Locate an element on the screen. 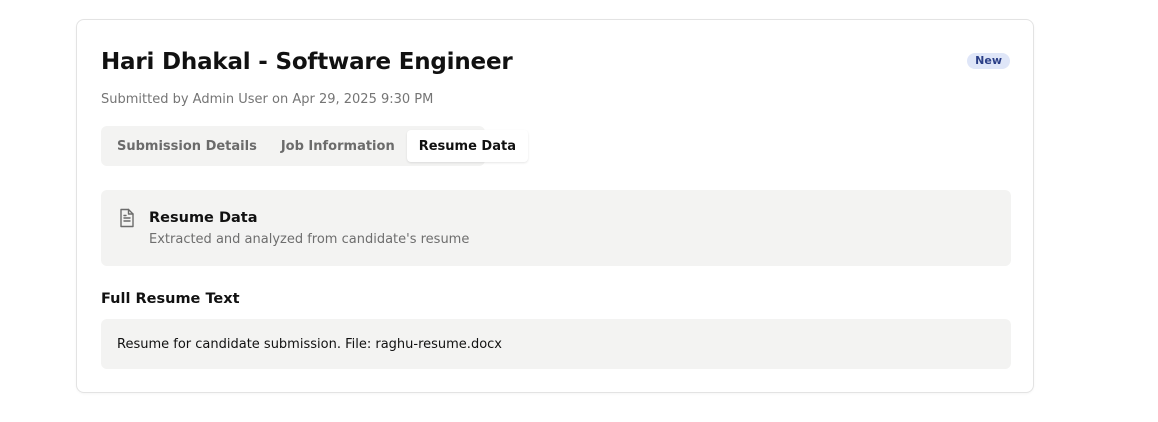 Image resolution: width=1158 pixels, height=422 pixels. document-icon is located at coordinates (127, 220).